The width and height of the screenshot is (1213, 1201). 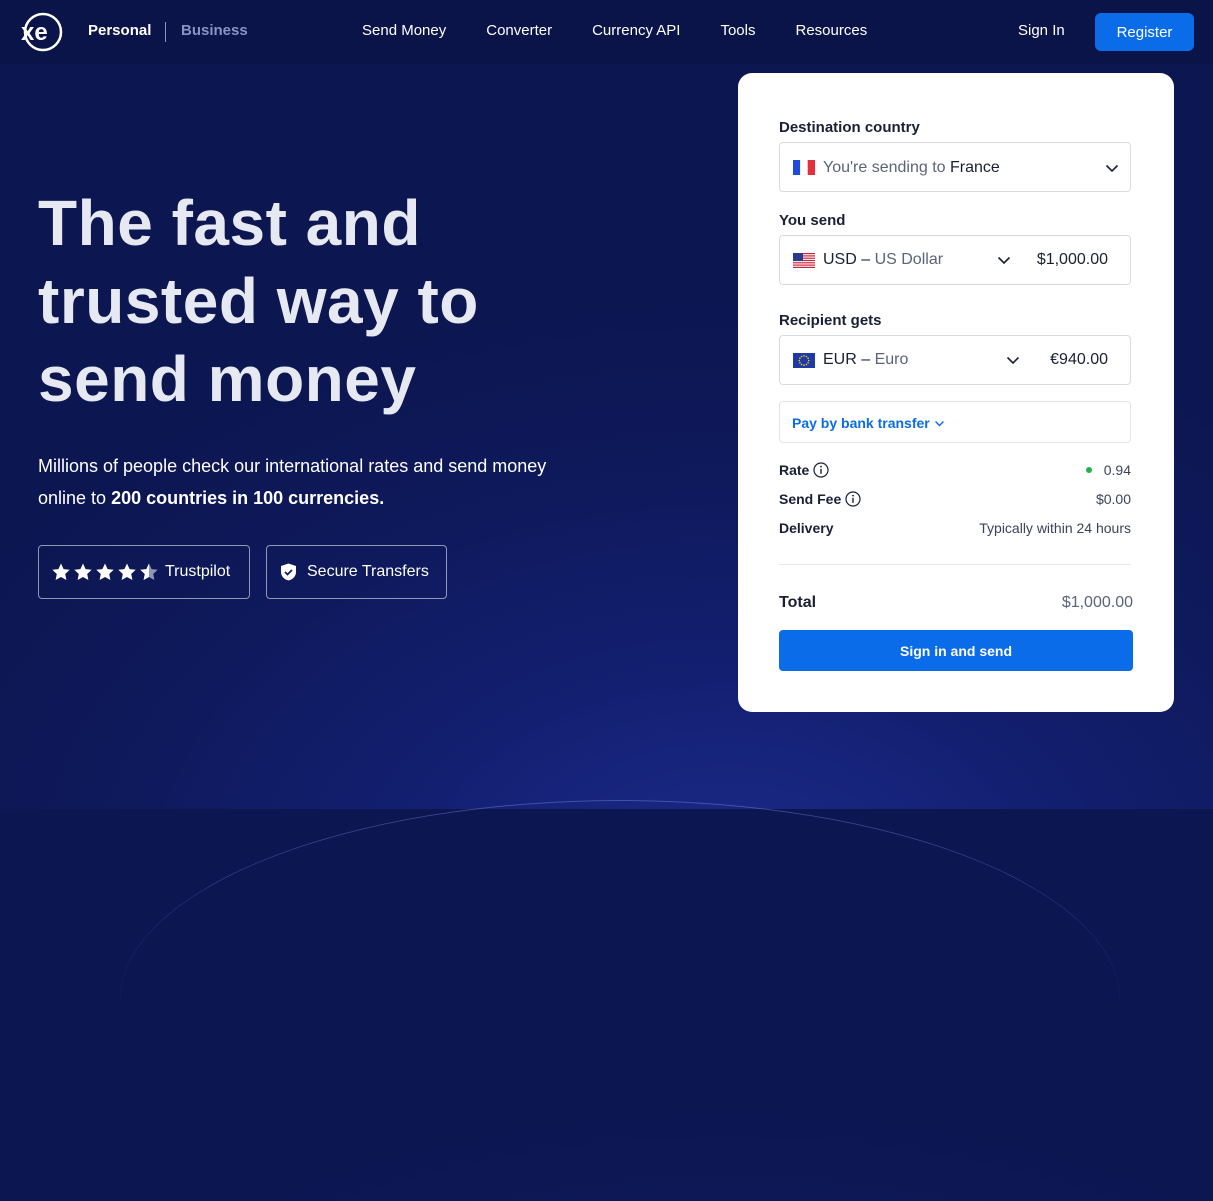 I want to click on delivery-row: Delivery Typically within 24 hours, so click(x=955, y=530).